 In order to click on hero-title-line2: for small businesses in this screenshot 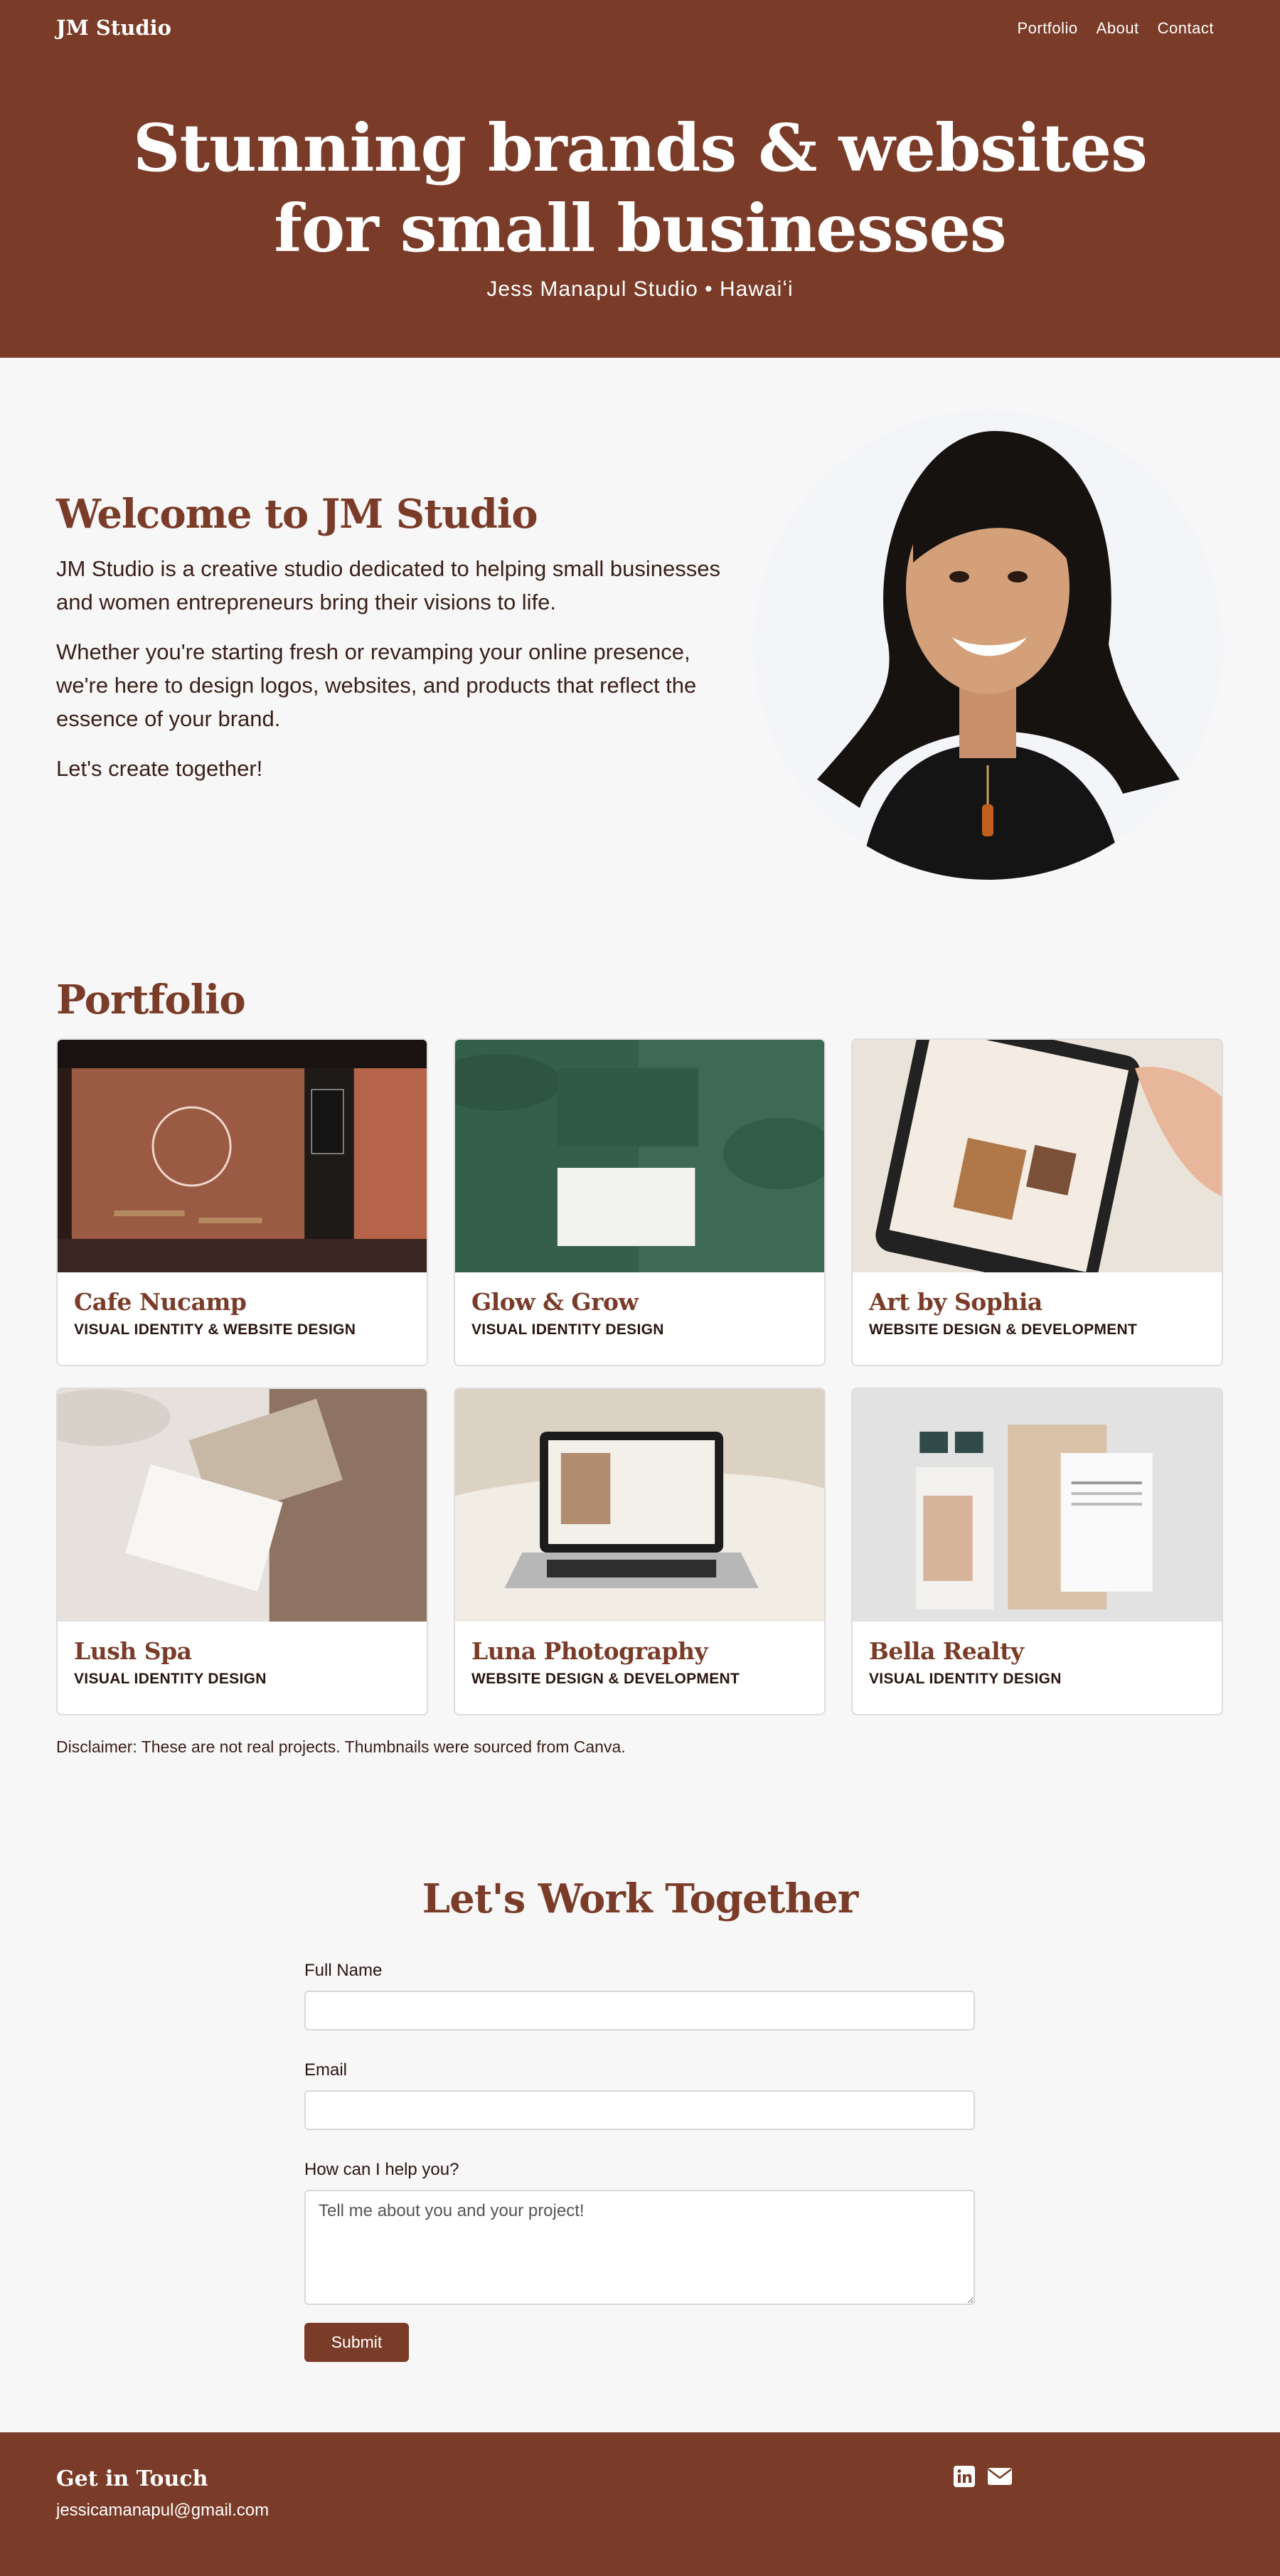, I will do `click(640, 228)`.